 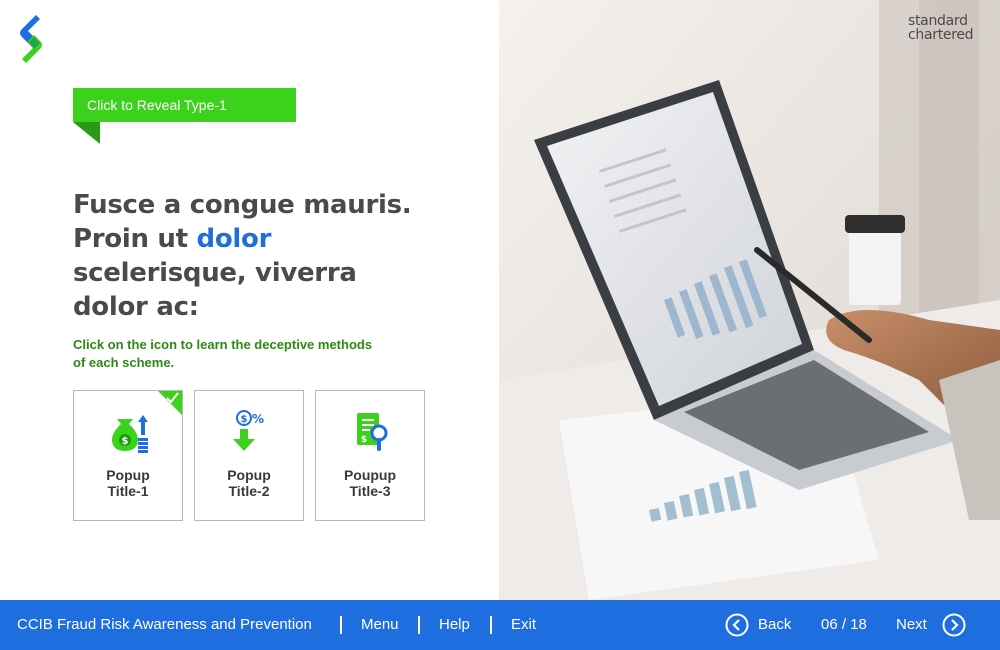 I want to click on back-button: Back, so click(x=774, y=625).